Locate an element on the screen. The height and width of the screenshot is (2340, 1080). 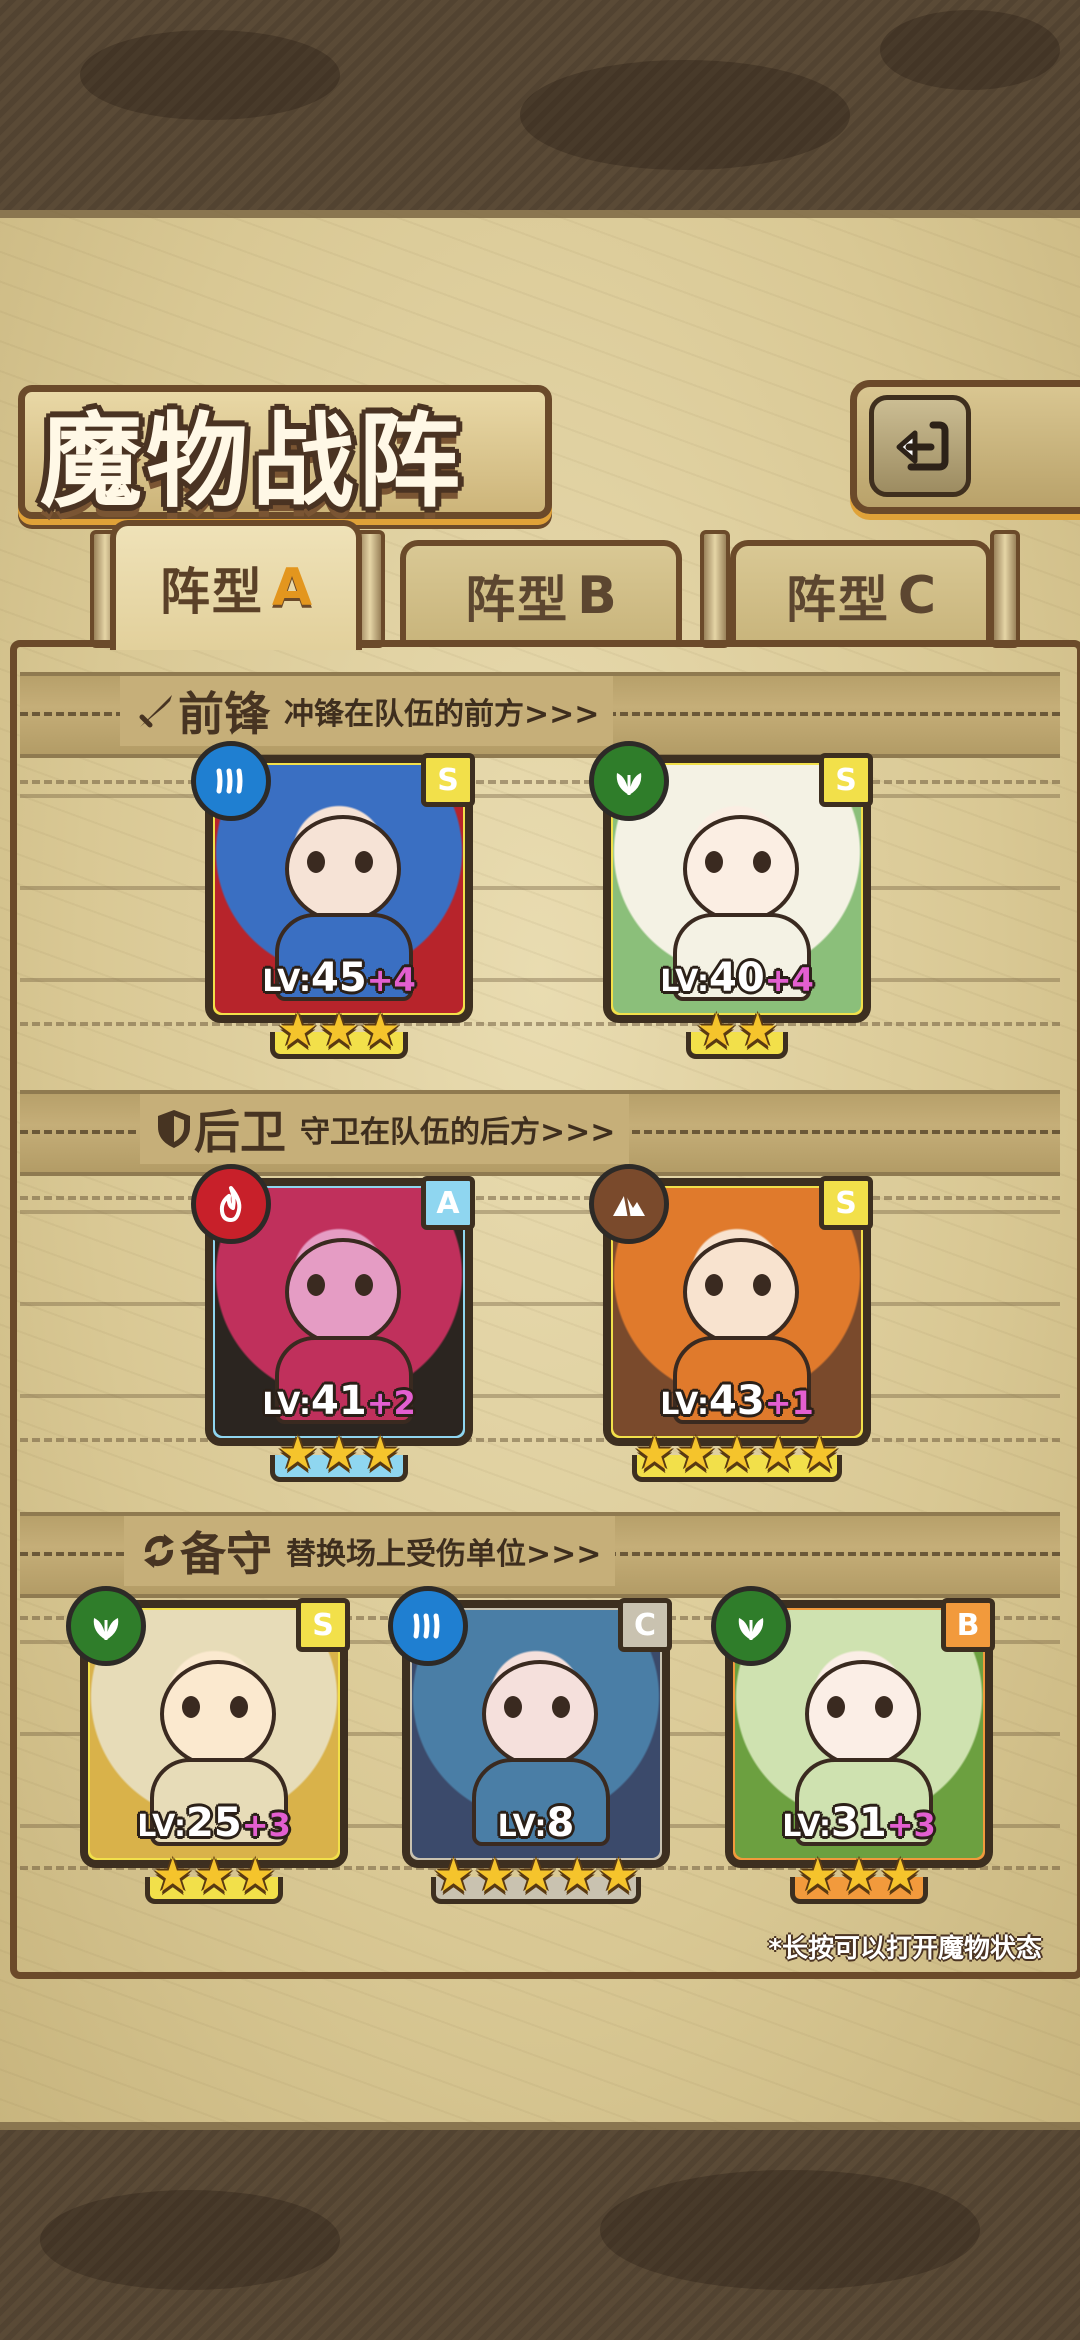
tab-letter: C is located at coordinates (917, 596).